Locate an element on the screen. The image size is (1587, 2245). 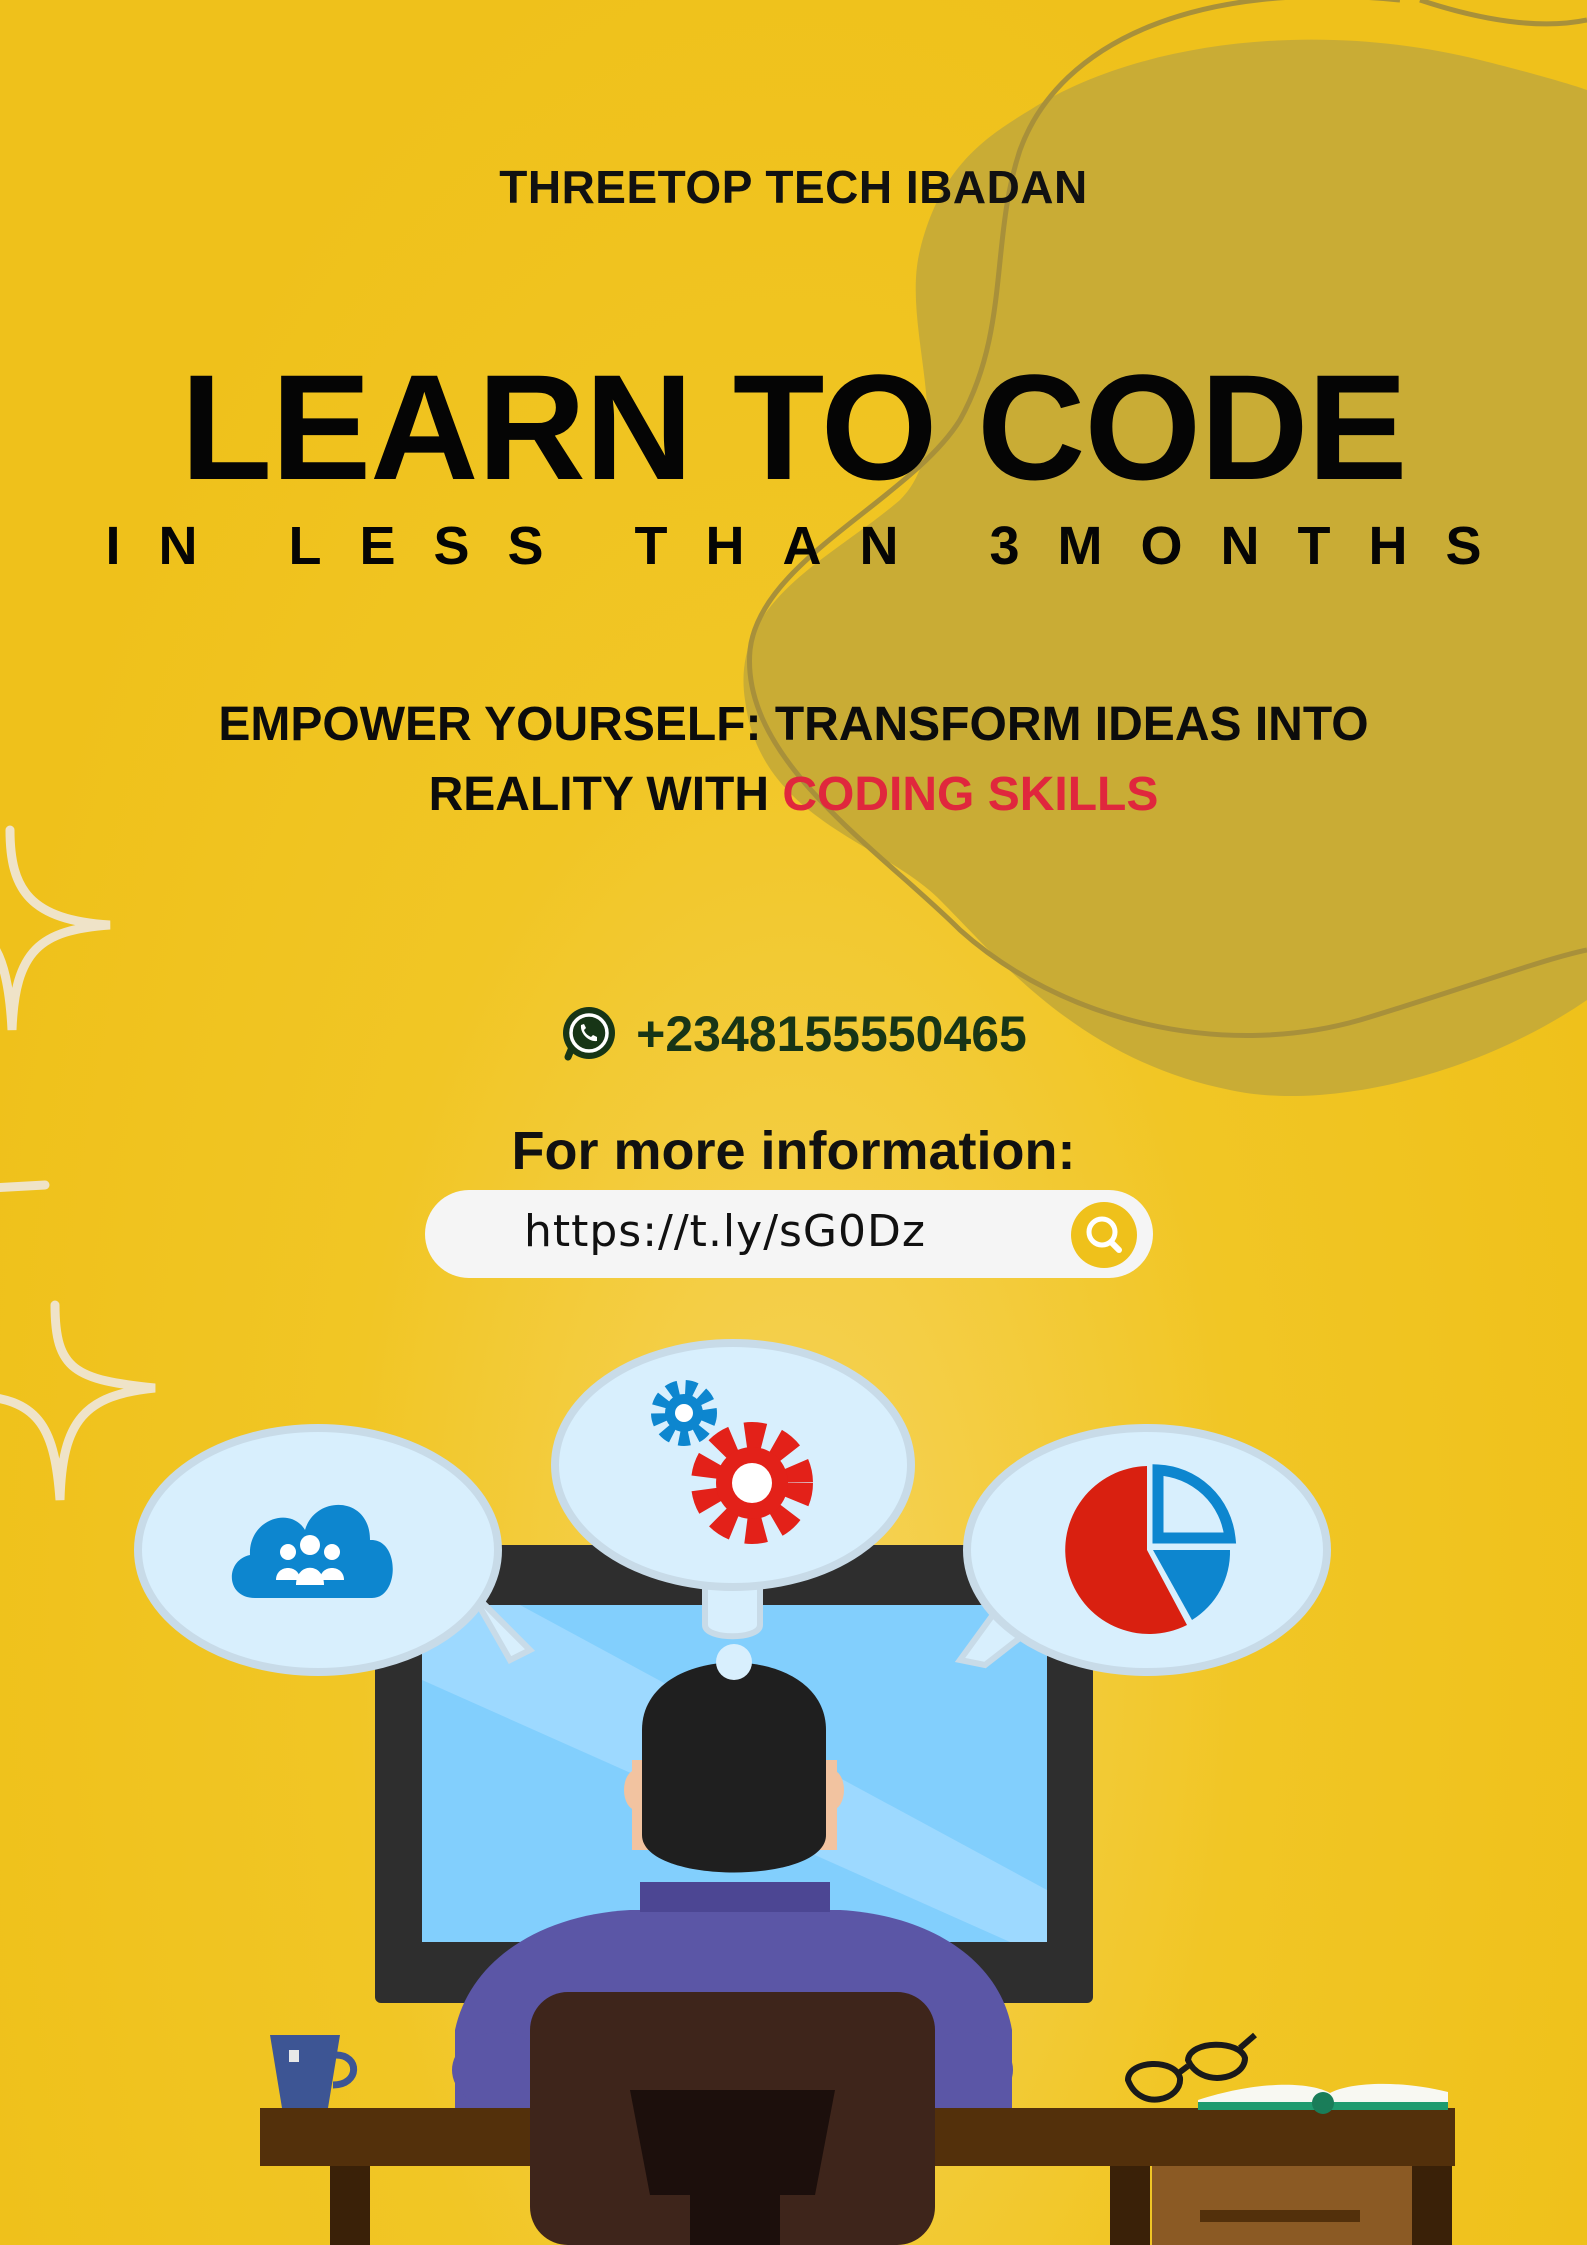
search-button is located at coordinates (1104, 1235).